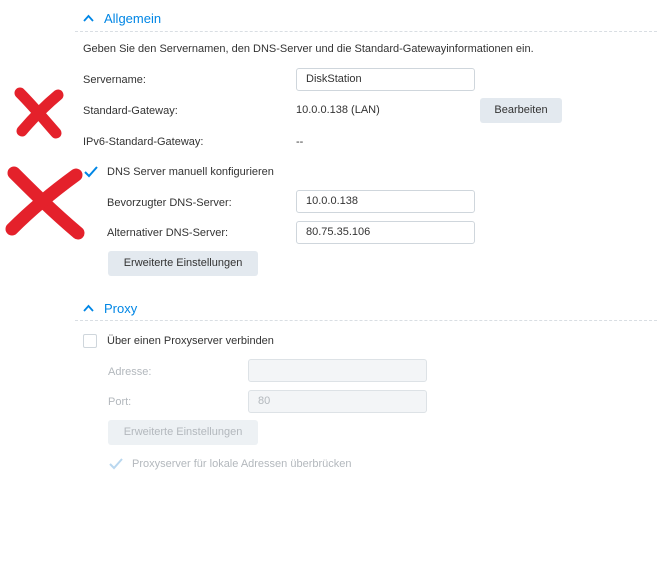 The image size is (657, 567). Describe the element at coordinates (133, 18) in the screenshot. I see `section-title-general: Allgemein` at that location.